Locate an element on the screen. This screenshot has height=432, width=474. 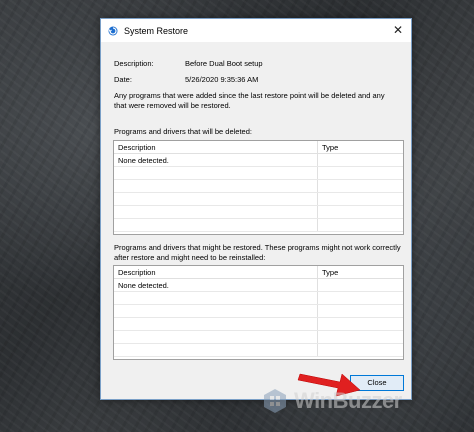
deleted-programs-table: Description Type None detected. is located at coordinates (258, 187).